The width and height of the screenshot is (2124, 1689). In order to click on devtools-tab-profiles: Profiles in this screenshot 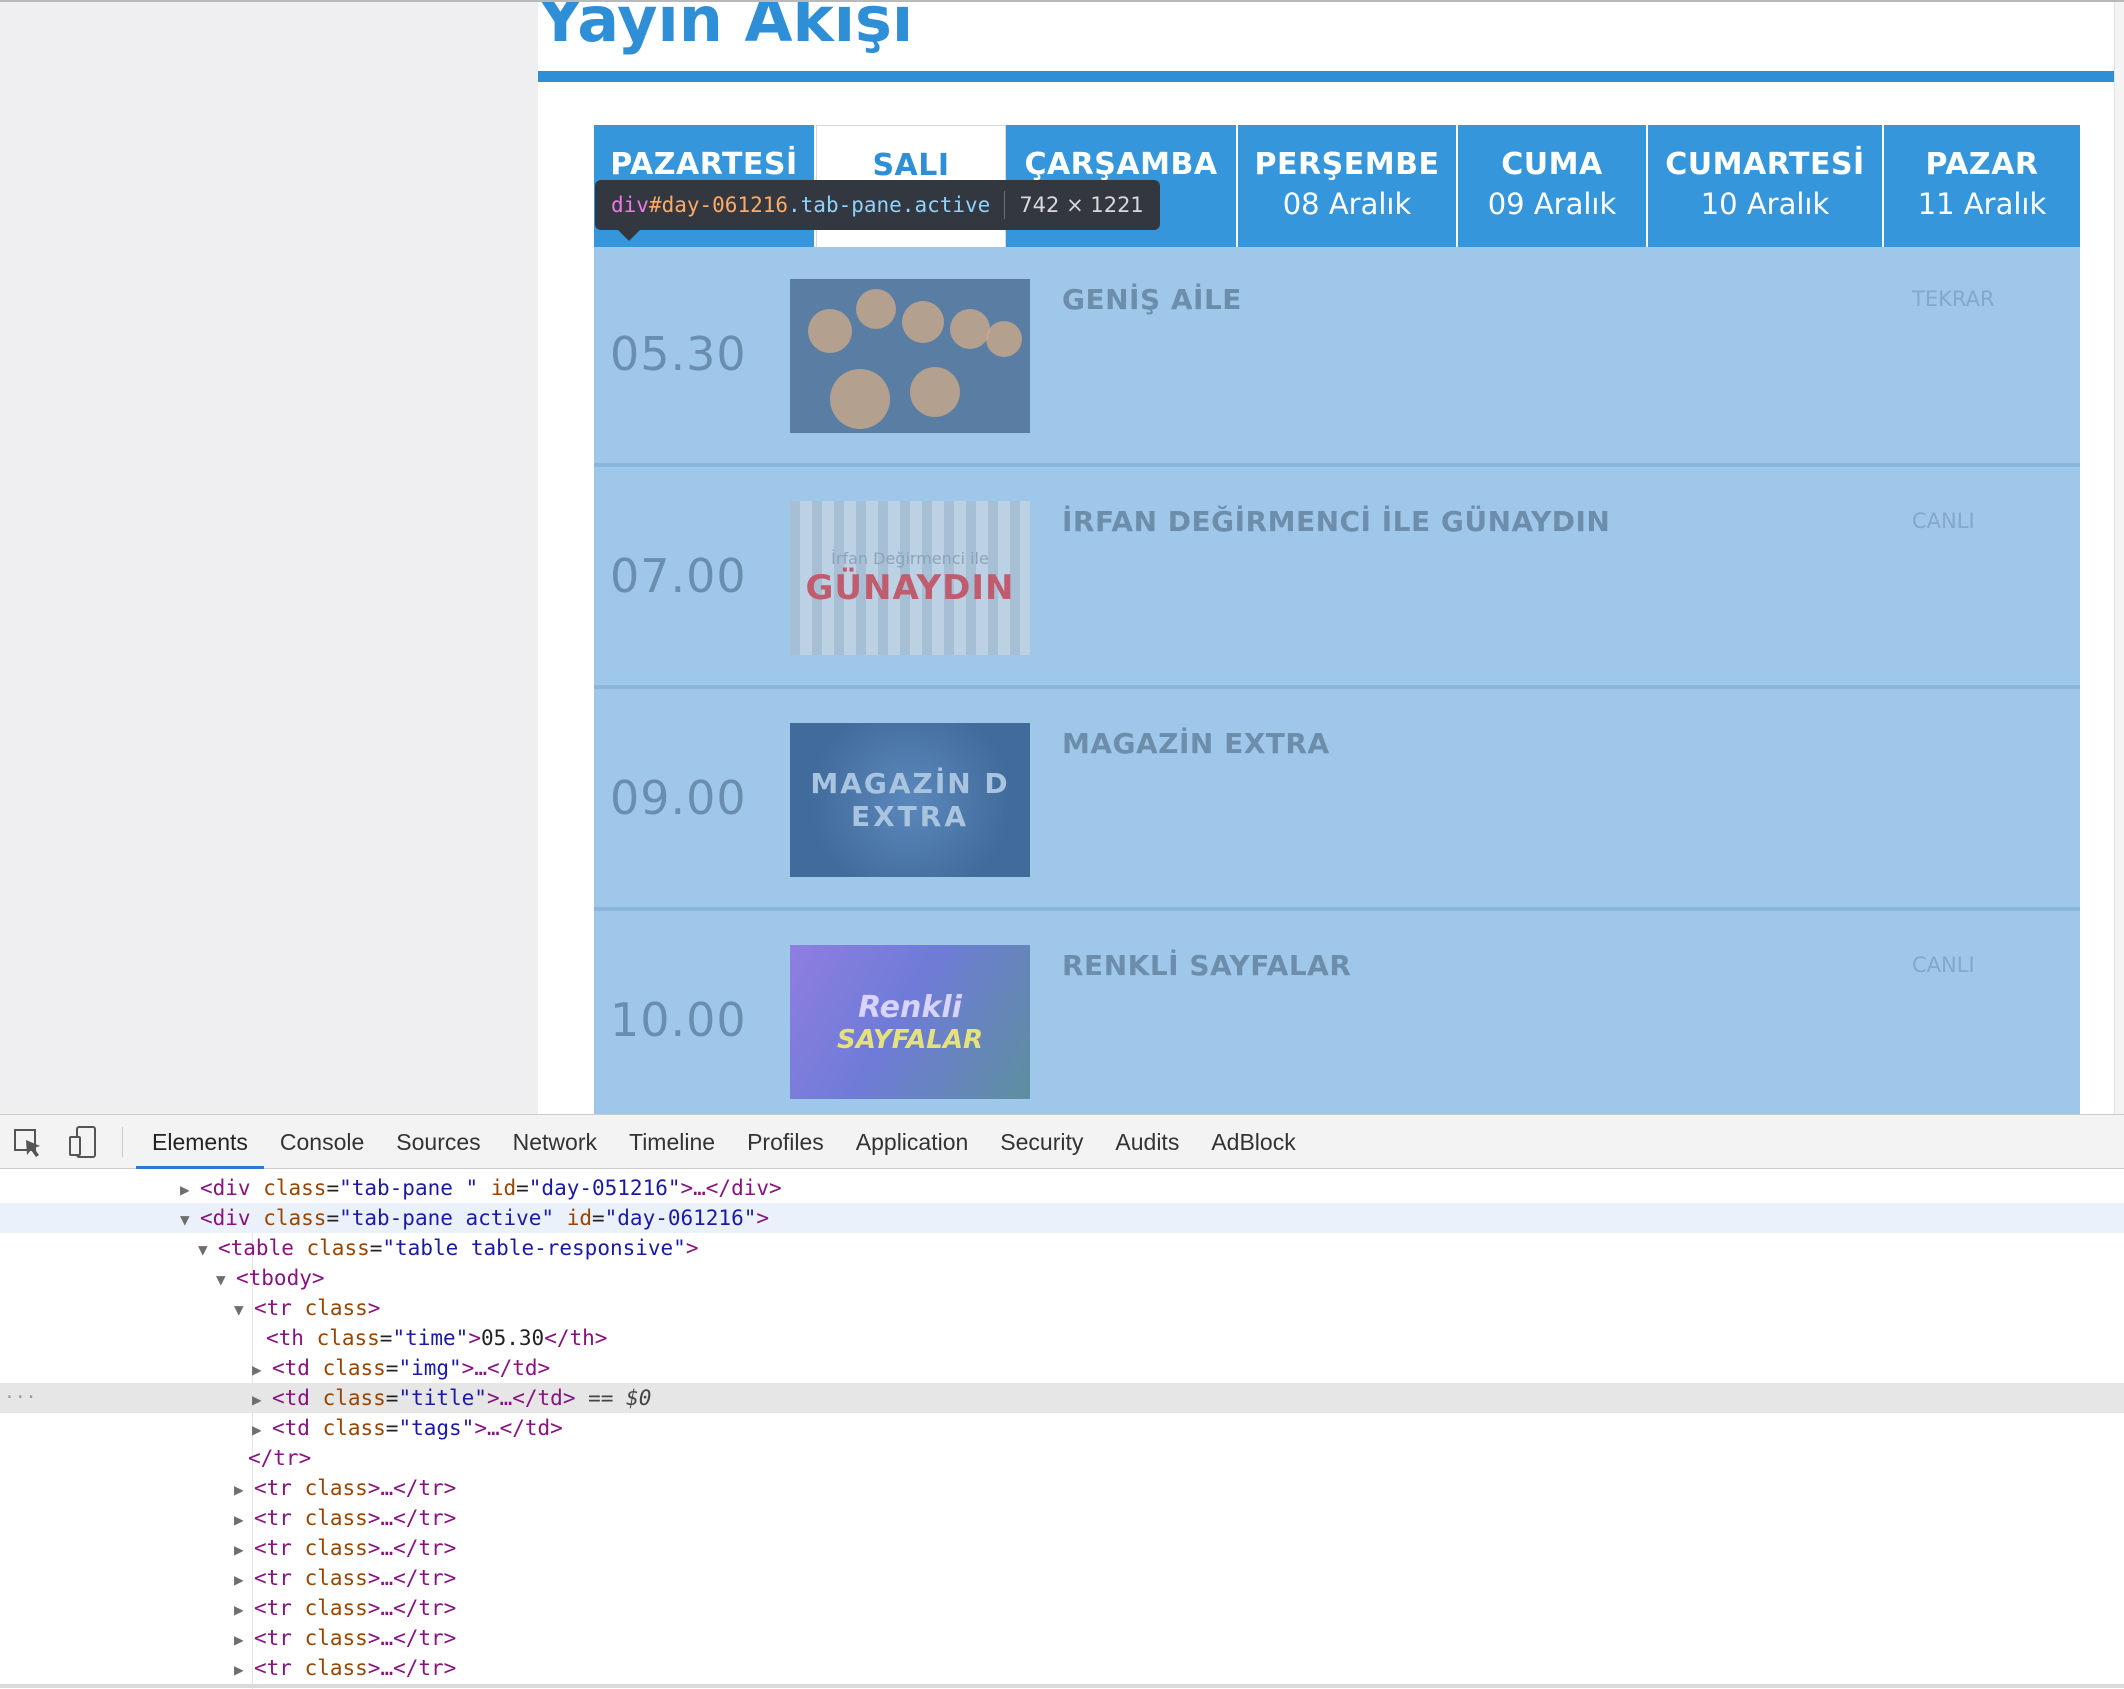, I will do `click(785, 1142)`.